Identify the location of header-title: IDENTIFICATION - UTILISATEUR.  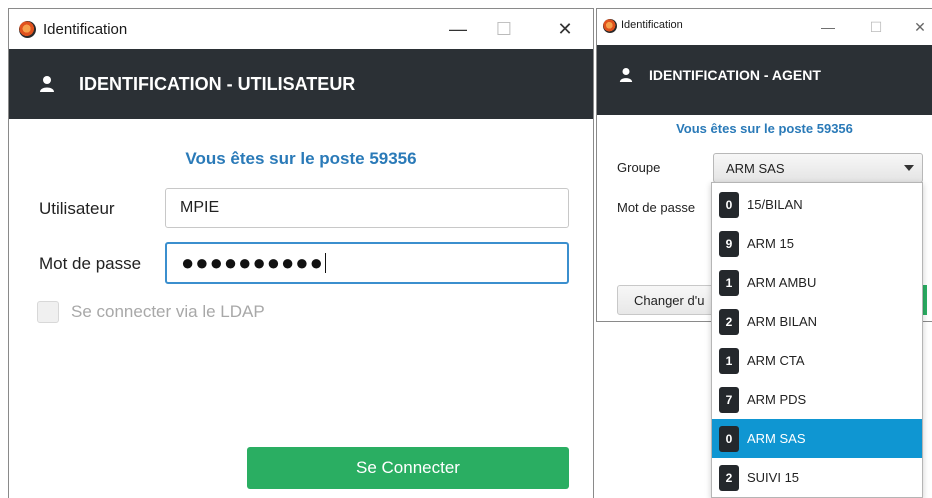
(217, 84).